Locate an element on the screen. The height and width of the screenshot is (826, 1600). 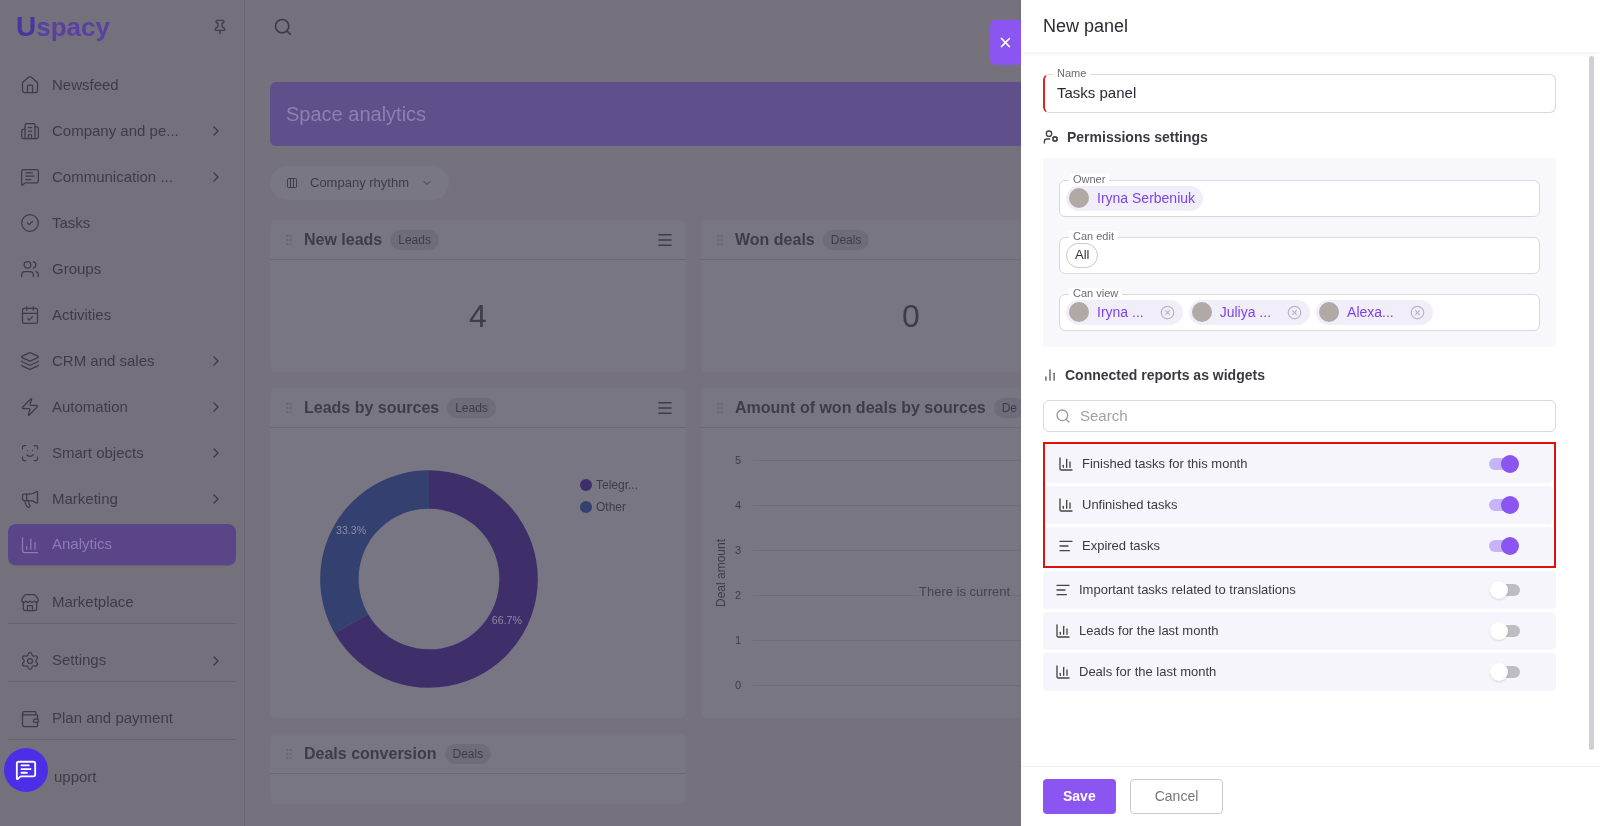
users-icon is located at coordinates (30, 269).